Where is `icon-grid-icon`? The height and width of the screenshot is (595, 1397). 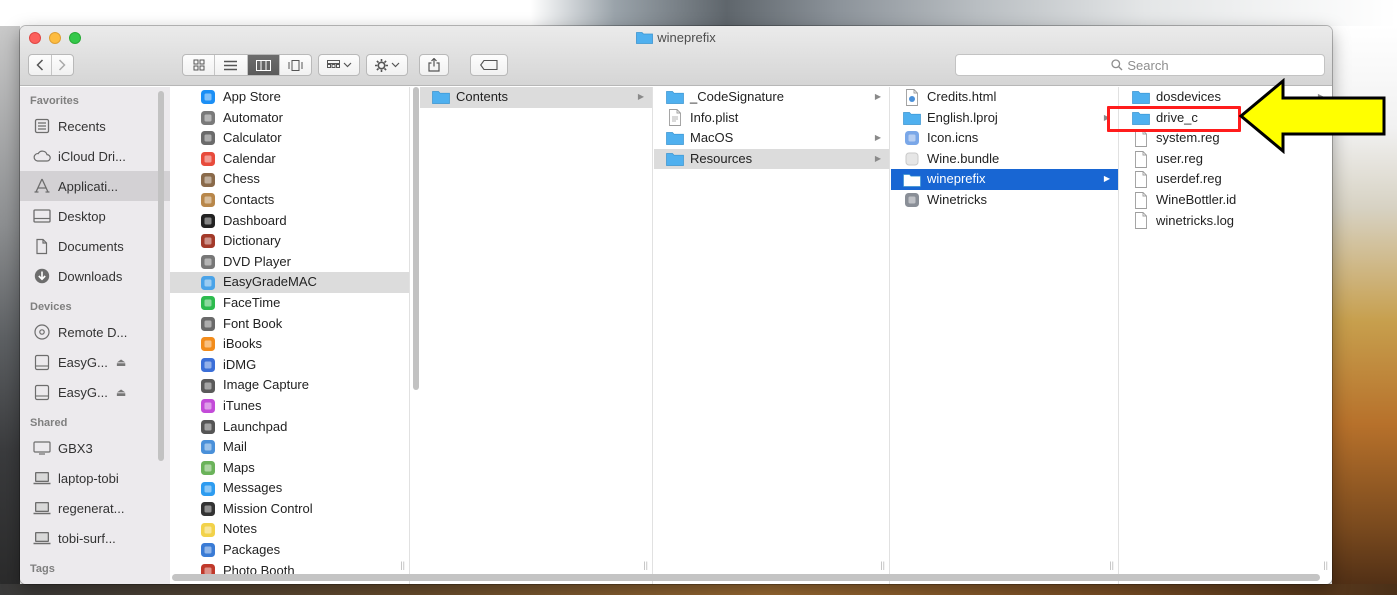 icon-grid-icon is located at coordinates (199, 65).